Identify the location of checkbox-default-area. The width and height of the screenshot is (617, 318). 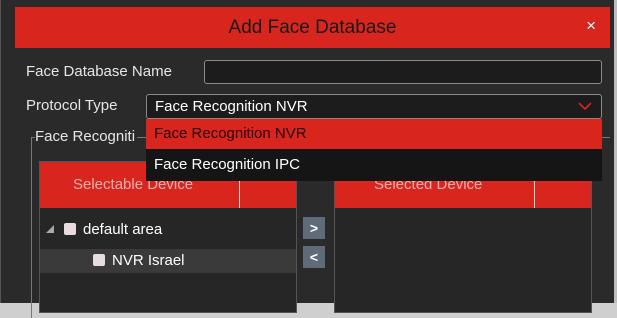
(70, 229).